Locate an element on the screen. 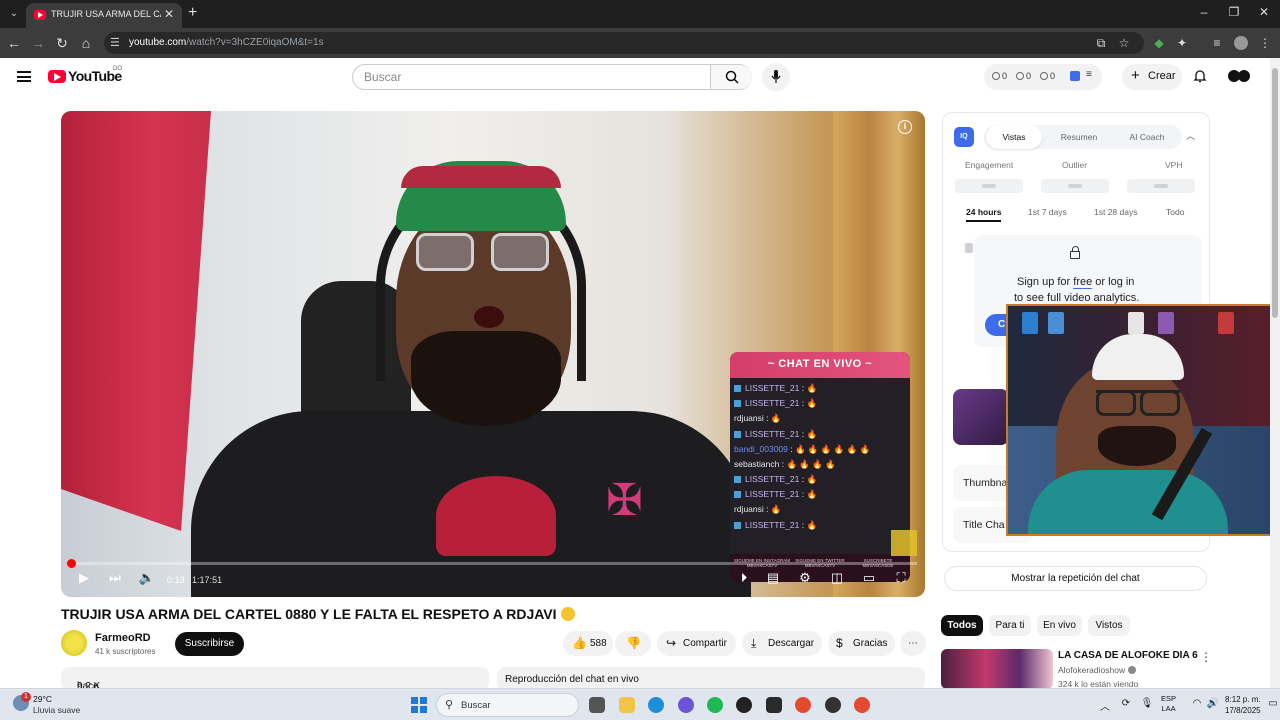  subtitles-icon: ▤ is located at coordinates (773, 578).